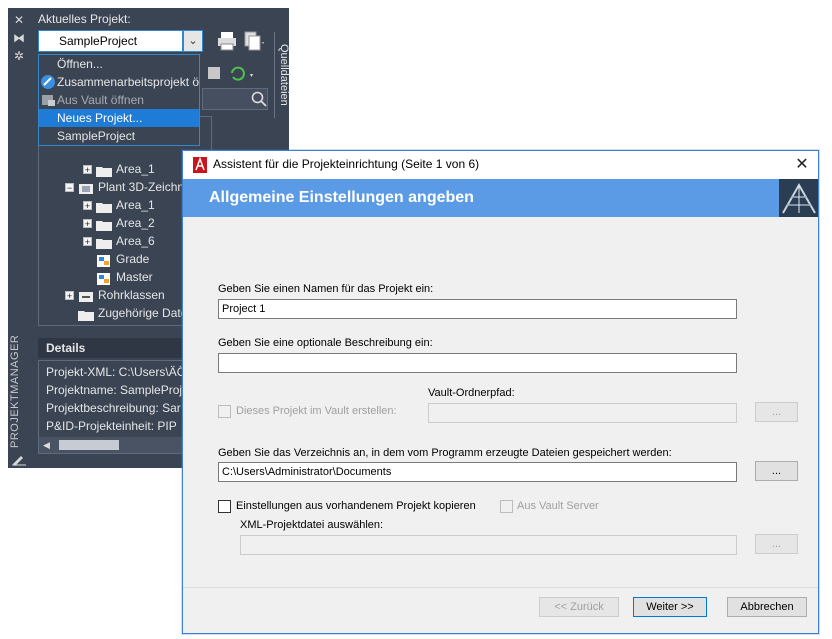 This screenshot has width=832, height=639. Describe the element at coordinates (48, 100) in the screenshot. I see `vault-icon` at that location.